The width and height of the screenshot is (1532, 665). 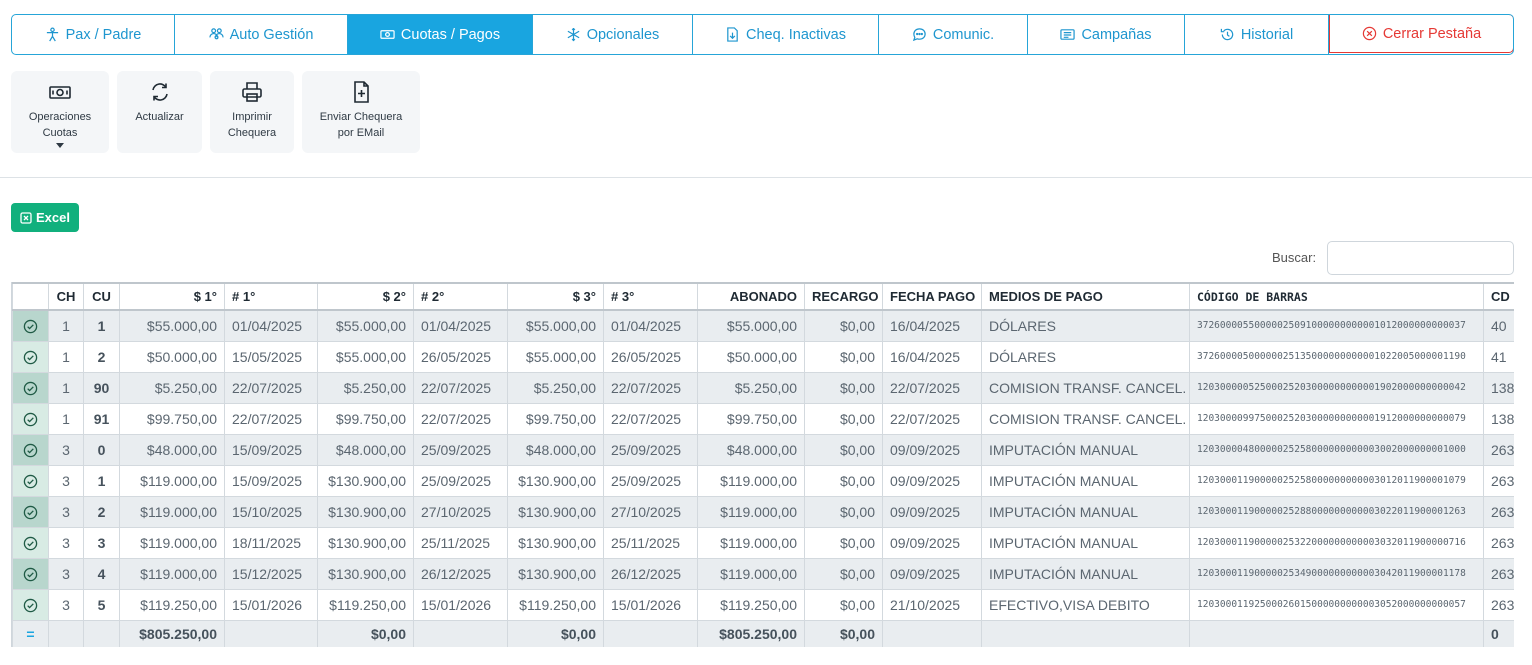 What do you see at coordinates (101, 480) in the screenshot?
I see `table-cell: 1` at bounding box center [101, 480].